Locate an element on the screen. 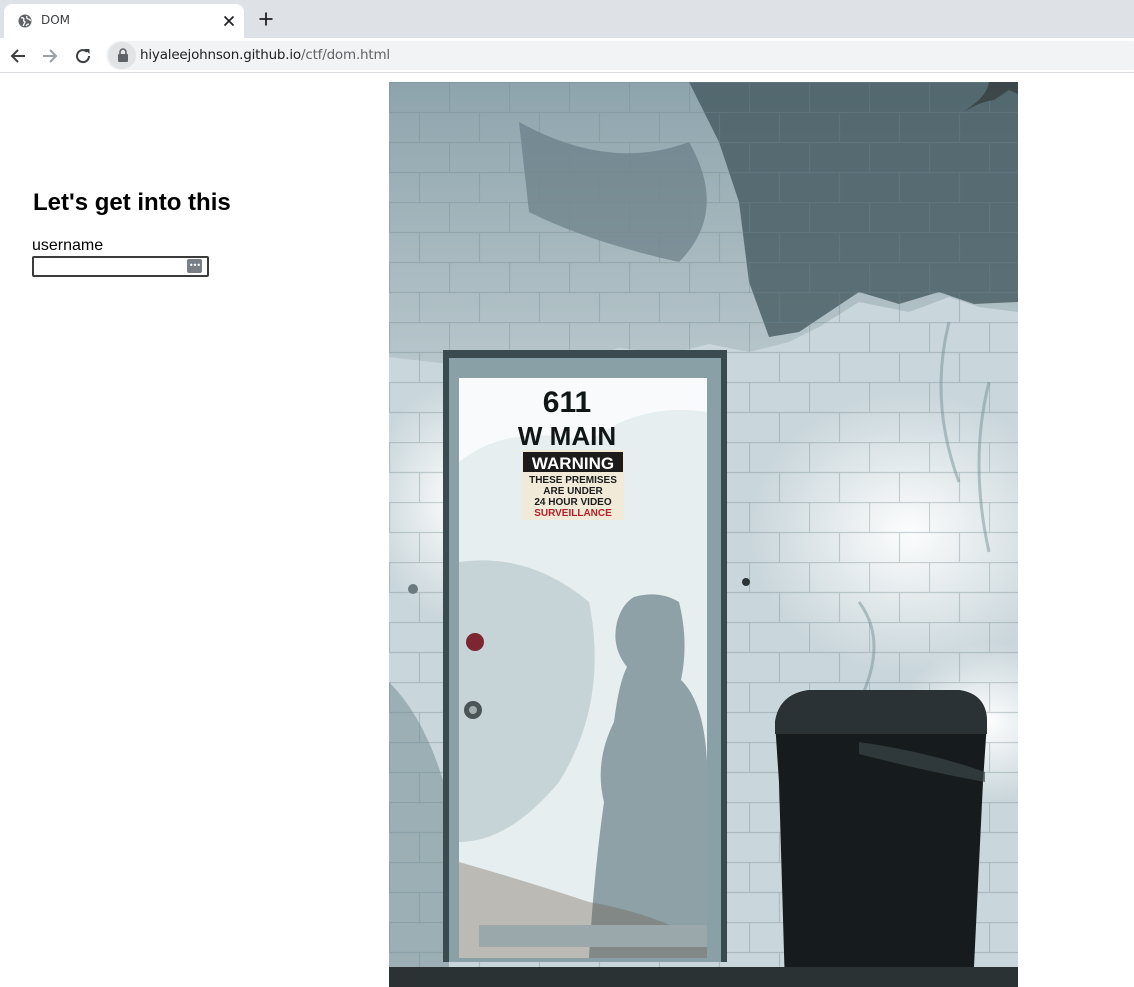 This screenshot has width=1134, height=987. arrow-right-icon is located at coordinates (50, 56).